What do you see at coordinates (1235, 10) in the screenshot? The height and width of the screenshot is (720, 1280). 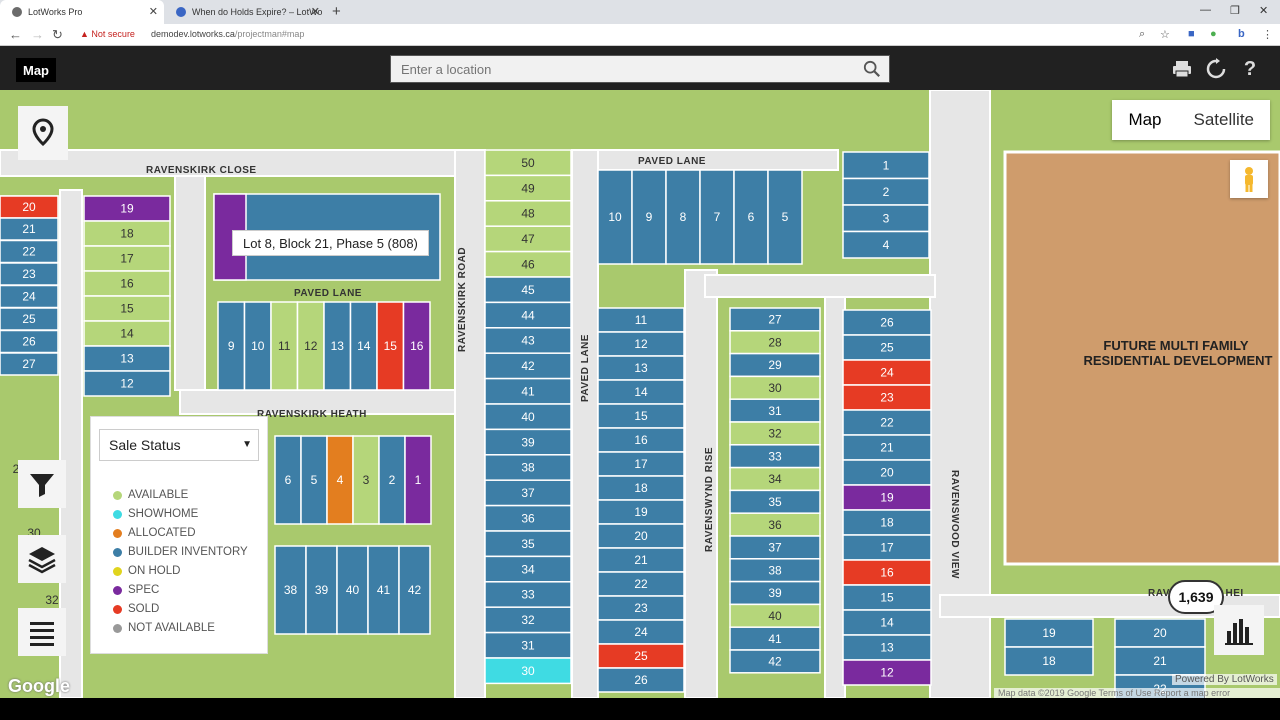 I see `maximize-icon: ❐` at bounding box center [1235, 10].